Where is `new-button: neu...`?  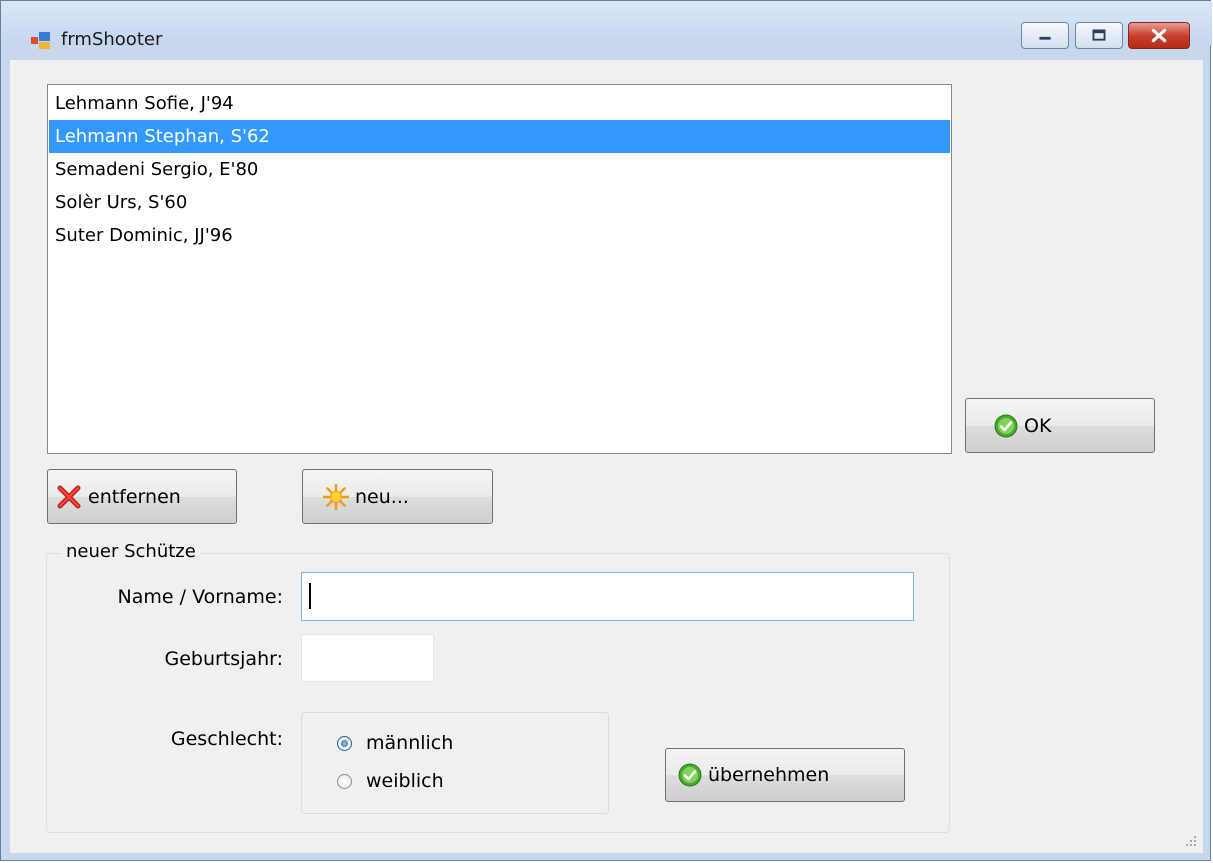
new-button: neu... is located at coordinates (397, 496).